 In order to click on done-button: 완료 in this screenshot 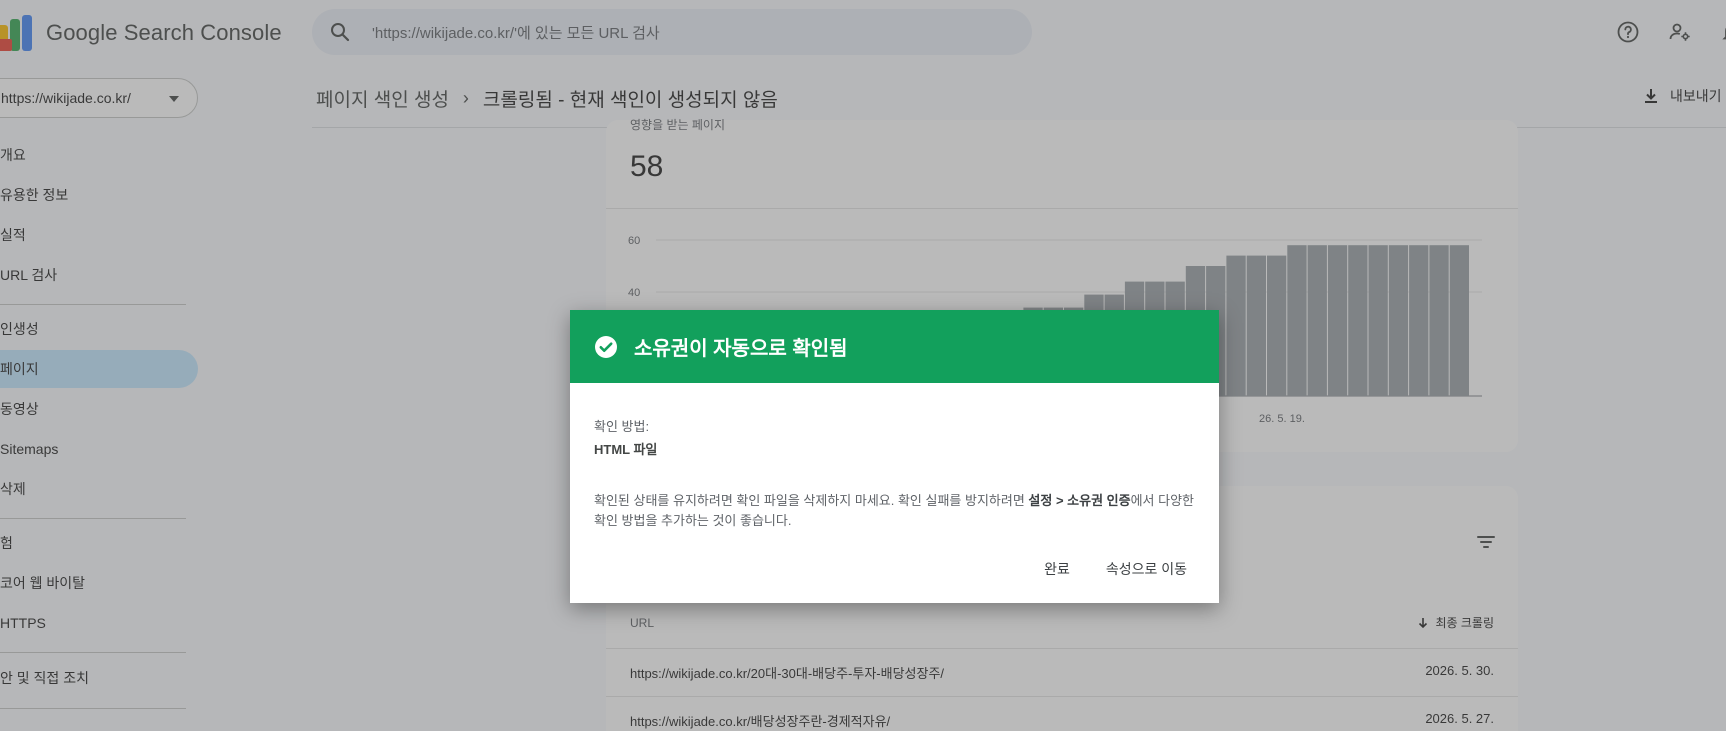, I will do `click(1057, 569)`.